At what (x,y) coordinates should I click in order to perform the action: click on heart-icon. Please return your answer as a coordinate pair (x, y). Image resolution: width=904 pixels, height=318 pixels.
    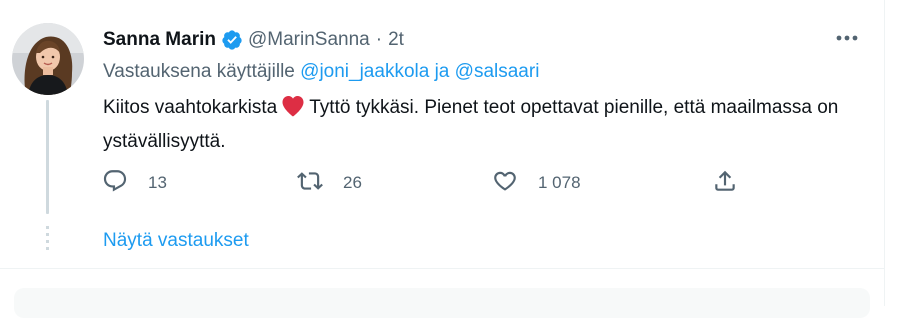
    Looking at the image, I should click on (505, 183).